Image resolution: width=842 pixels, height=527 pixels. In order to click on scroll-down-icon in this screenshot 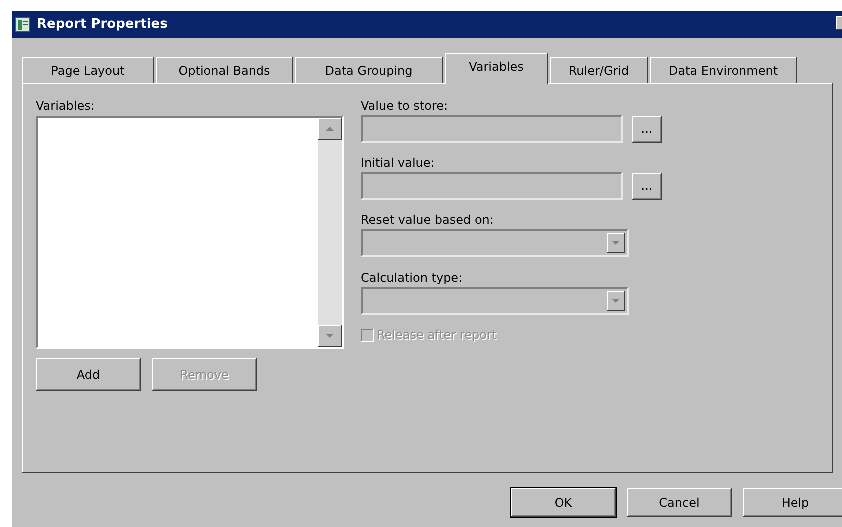, I will do `click(330, 336)`.